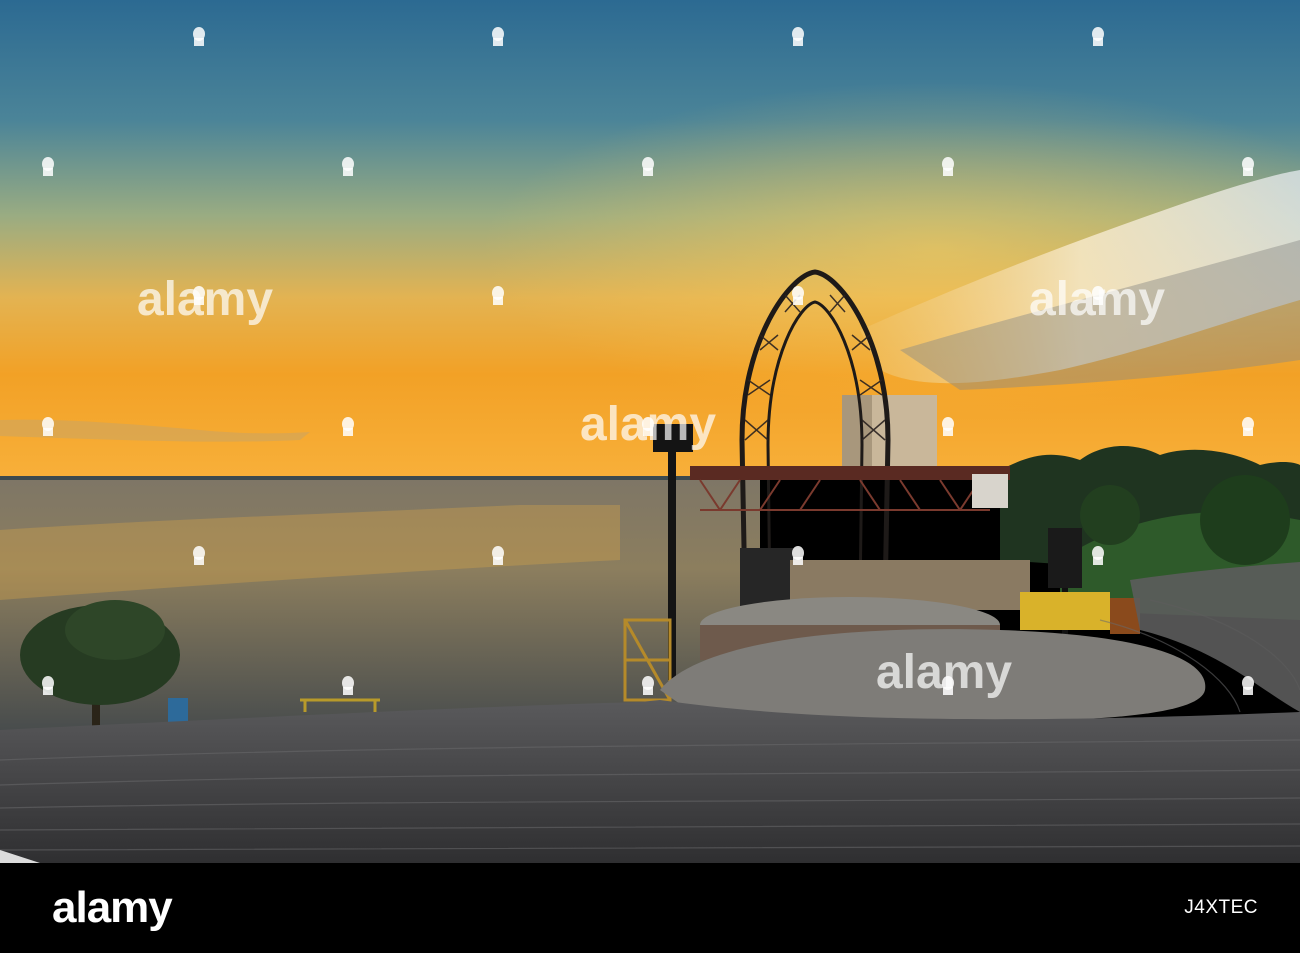  Describe the element at coordinates (1245, 520) in the screenshot. I see `bush-right` at that location.